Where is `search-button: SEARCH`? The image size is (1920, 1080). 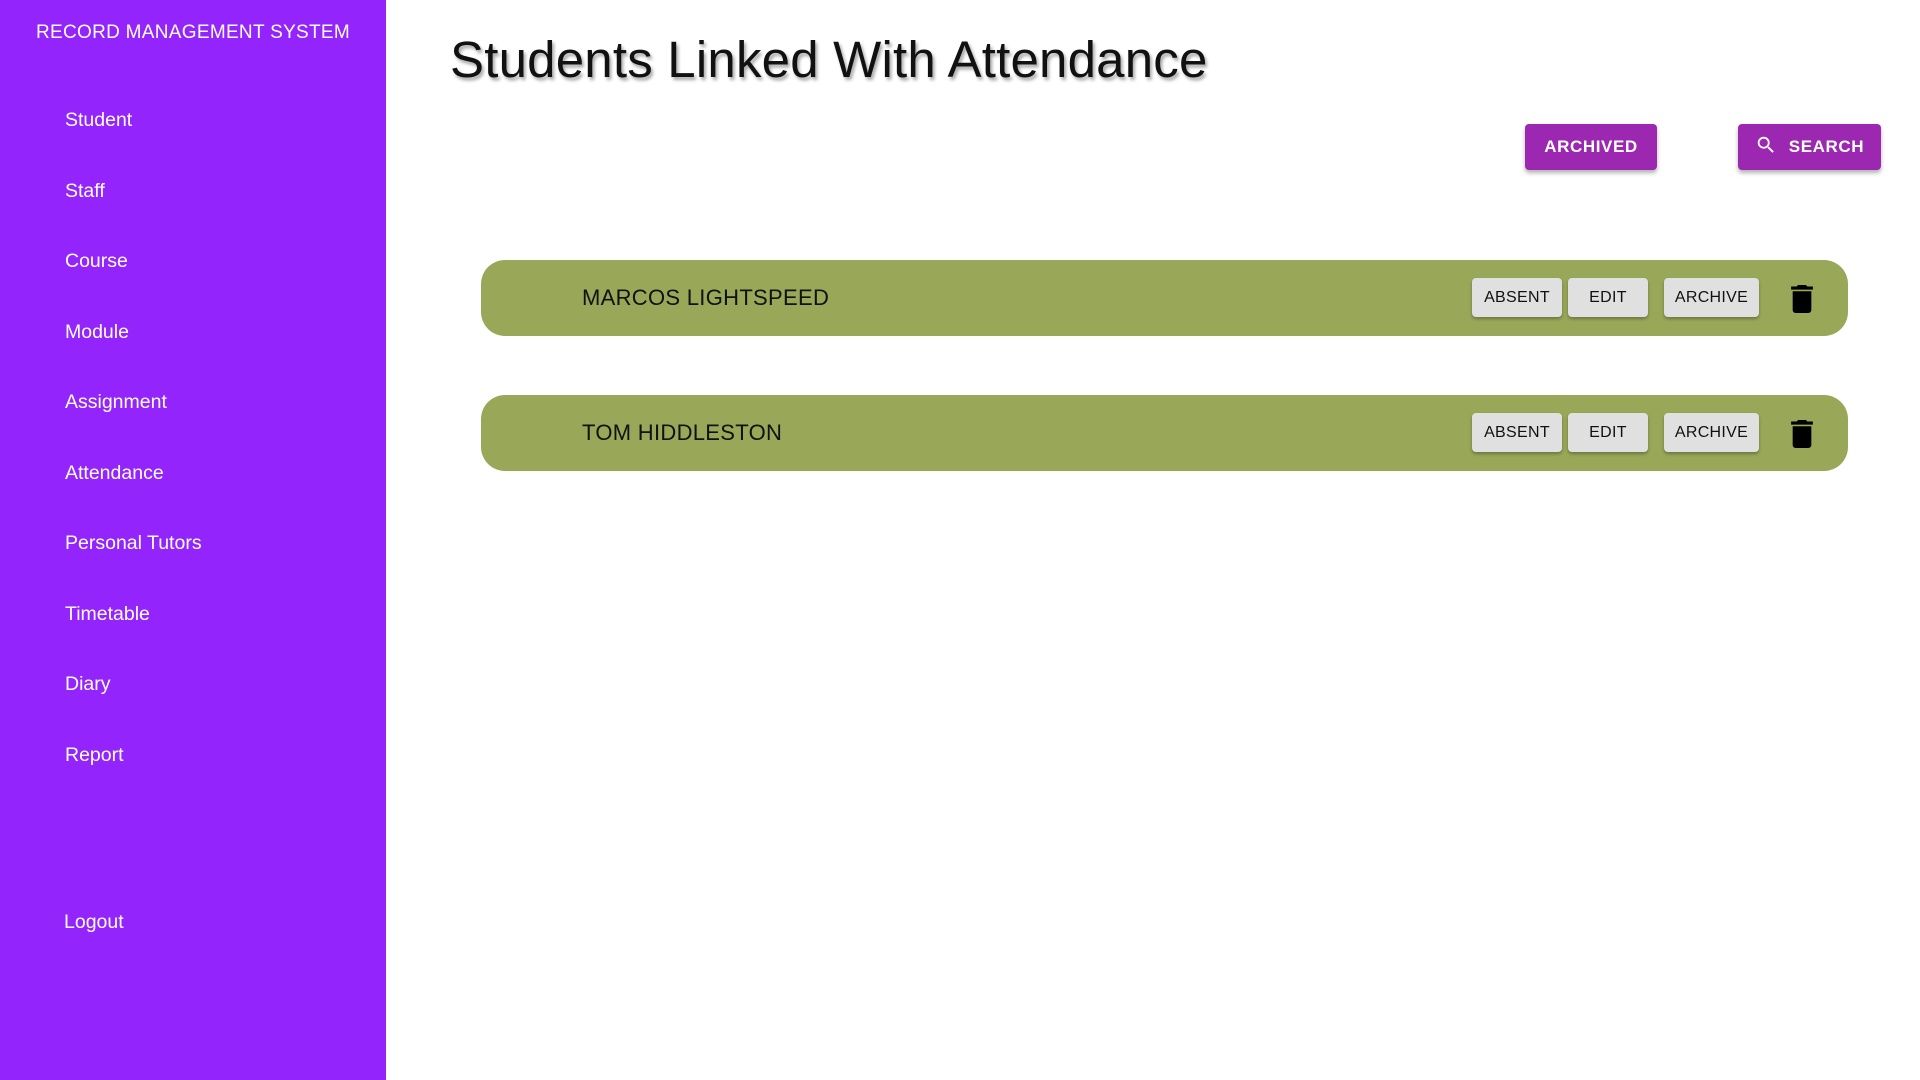 search-button: SEARCH is located at coordinates (1809, 147).